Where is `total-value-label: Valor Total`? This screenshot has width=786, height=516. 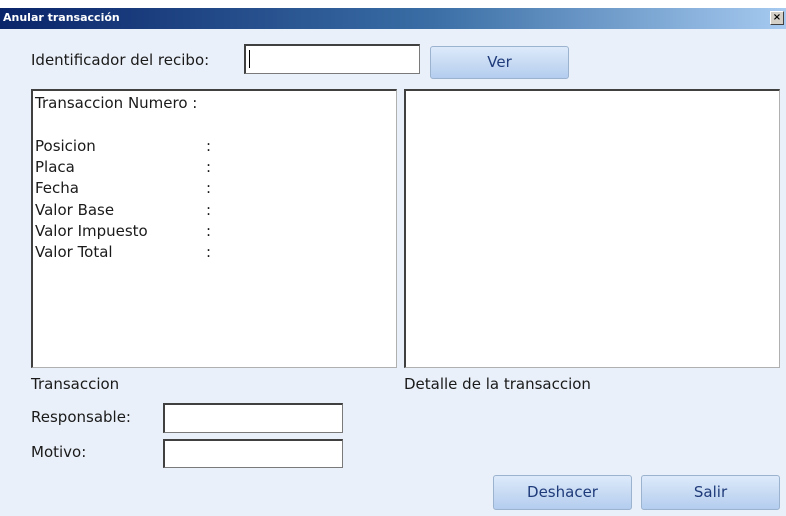
total-value-label: Valor Total is located at coordinates (74, 252).